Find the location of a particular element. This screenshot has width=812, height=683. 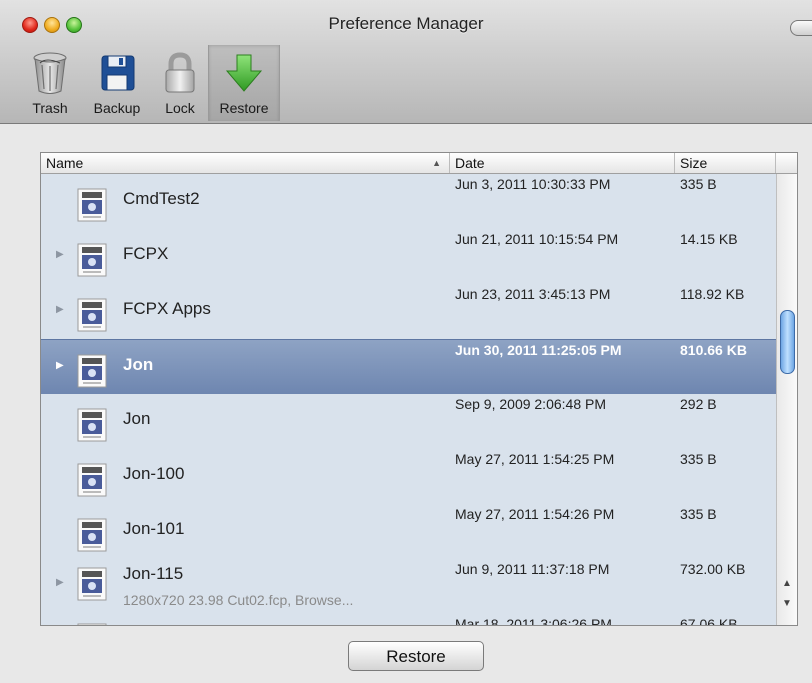

scrollbar-thumb is located at coordinates (787, 342).